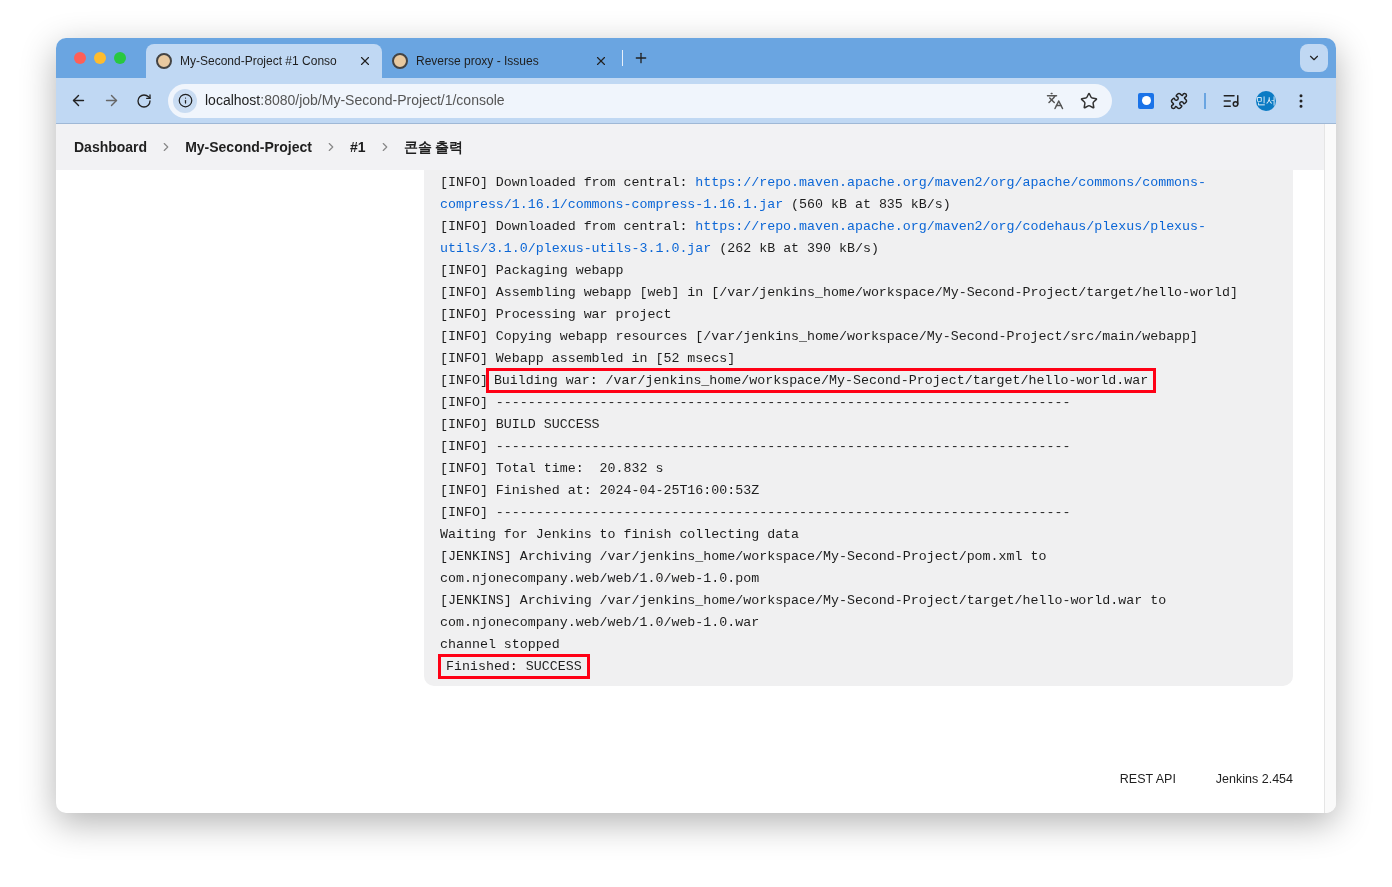  Describe the element at coordinates (839, 292) in the screenshot. I see `log-text: [INFO] Assembling webapp [web] in [/var/jenkins_home/workspace/My-Second-Project/target/hello-world]` at that location.